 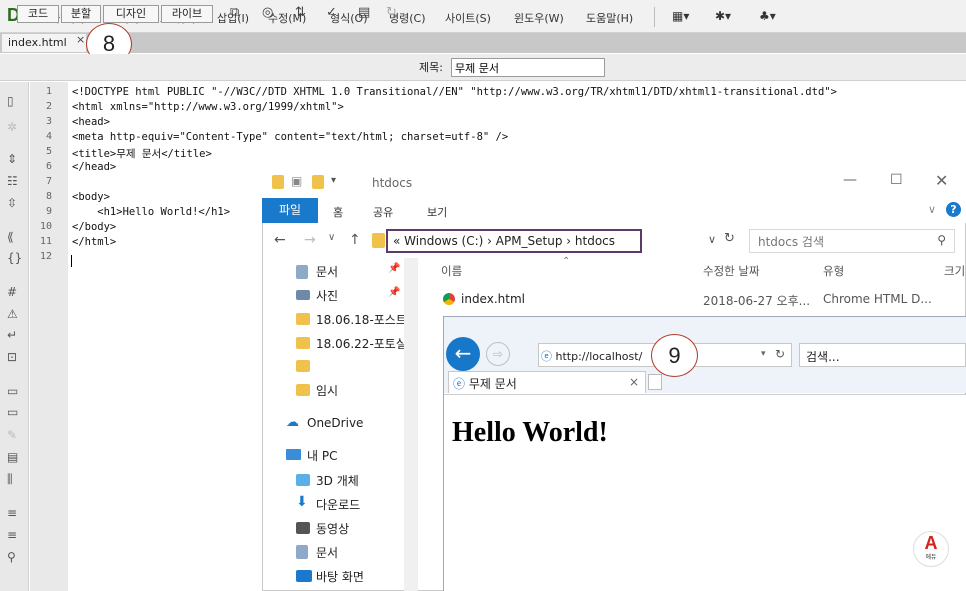 I want to click on layout-icon: ▦▾, so click(x=680, y=16).